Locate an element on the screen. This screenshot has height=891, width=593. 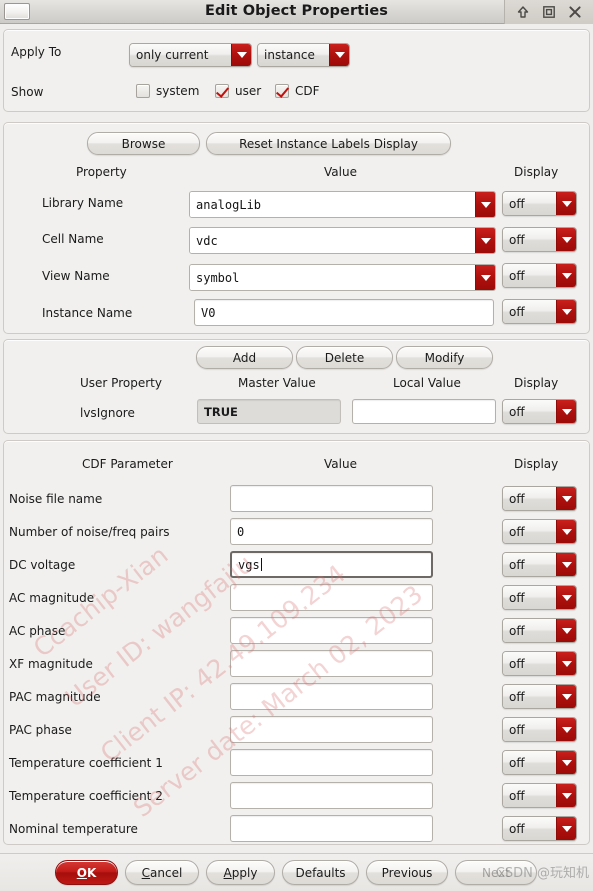
cdf-row: Nominal temperature is located at coordinates (73, 829).